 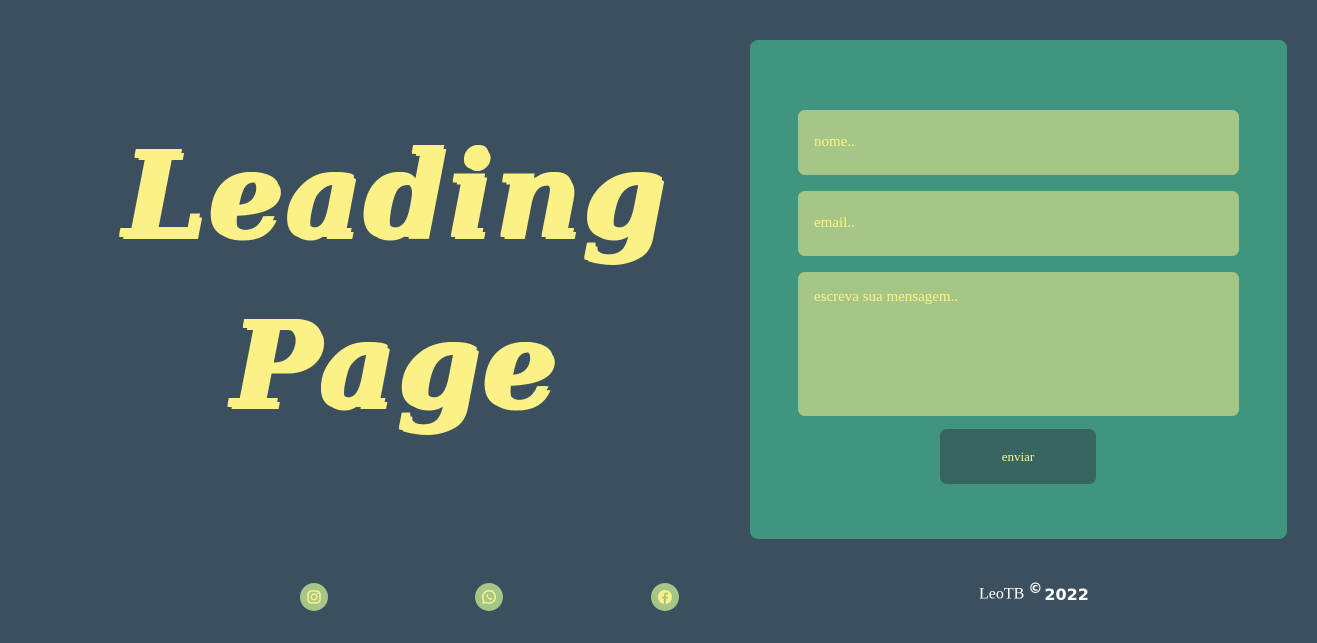 What do you see at coordinates (1018, 456) in the screenshot?
I see `send-button: enviar` at bounding box center [1018, 456].